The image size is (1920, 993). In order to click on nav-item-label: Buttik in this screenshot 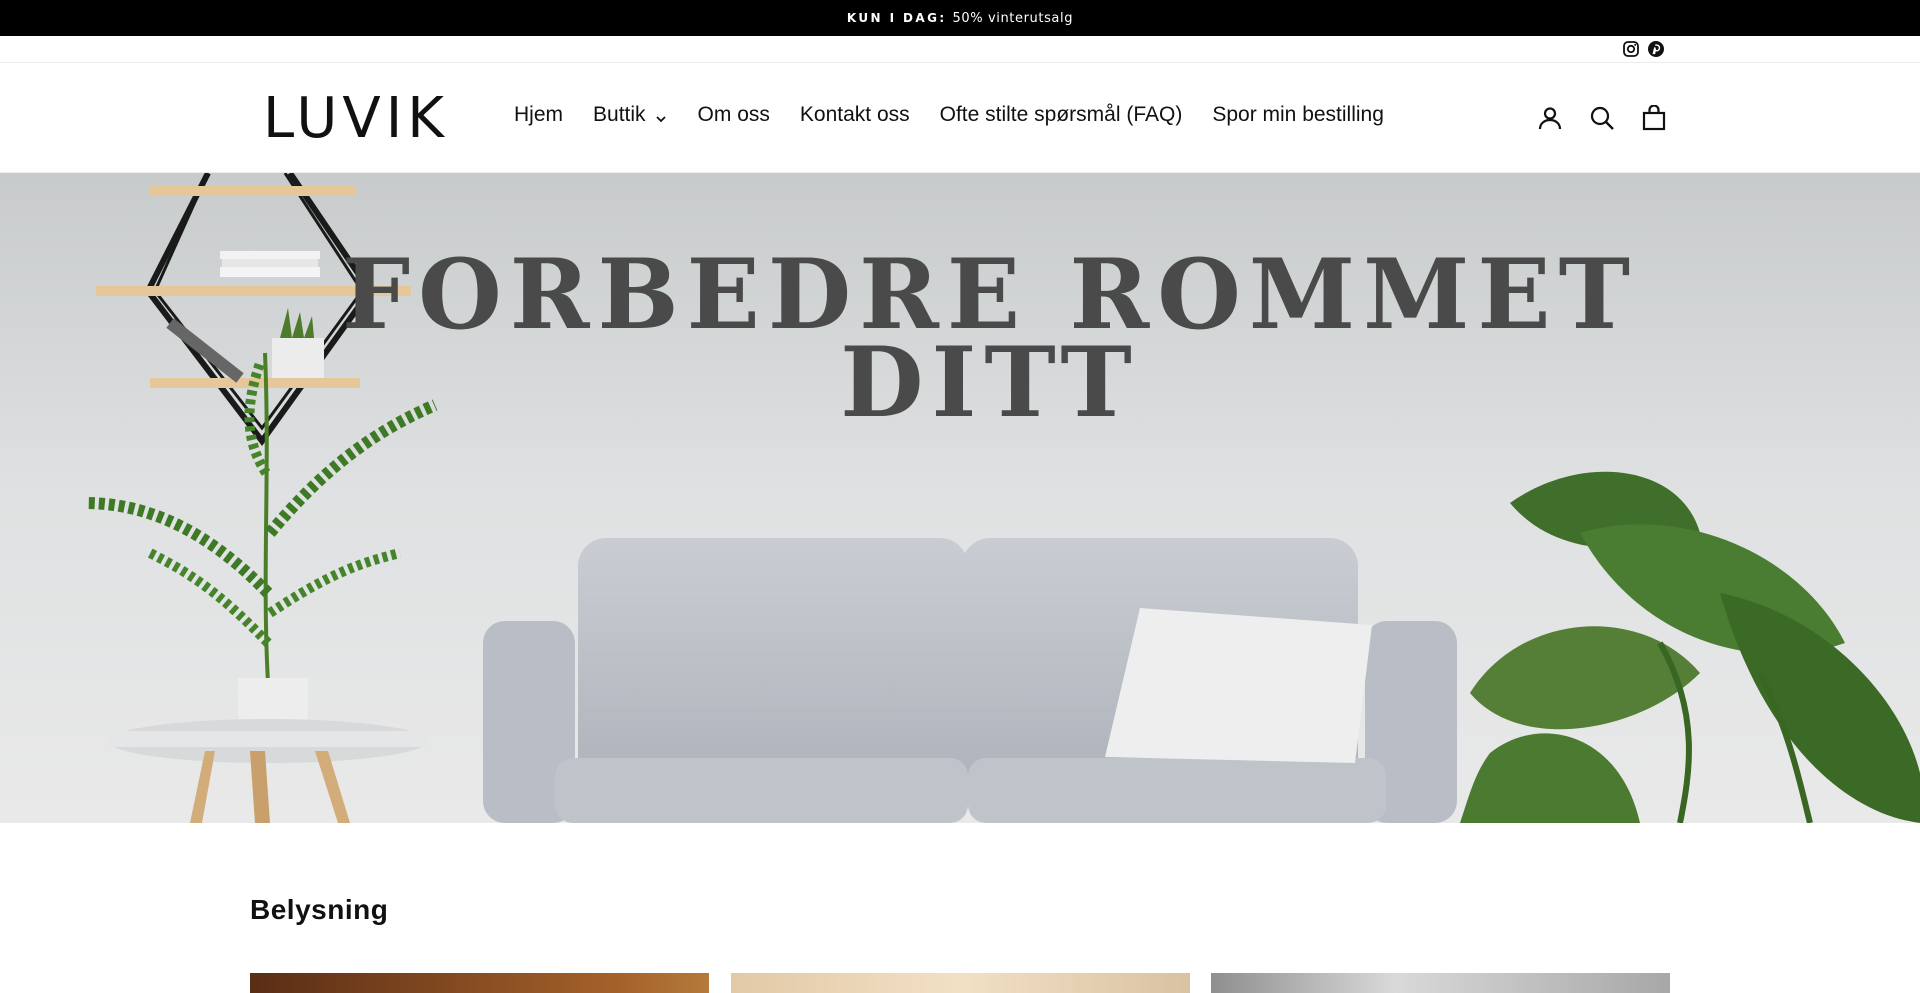, I will do `click(619, 114)`.